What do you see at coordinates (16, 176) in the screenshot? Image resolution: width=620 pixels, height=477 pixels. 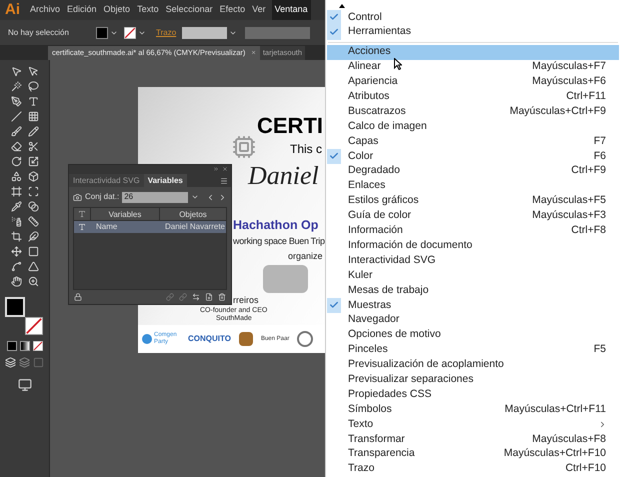 I see `shapes-icon` at bounding box center [16, 176].